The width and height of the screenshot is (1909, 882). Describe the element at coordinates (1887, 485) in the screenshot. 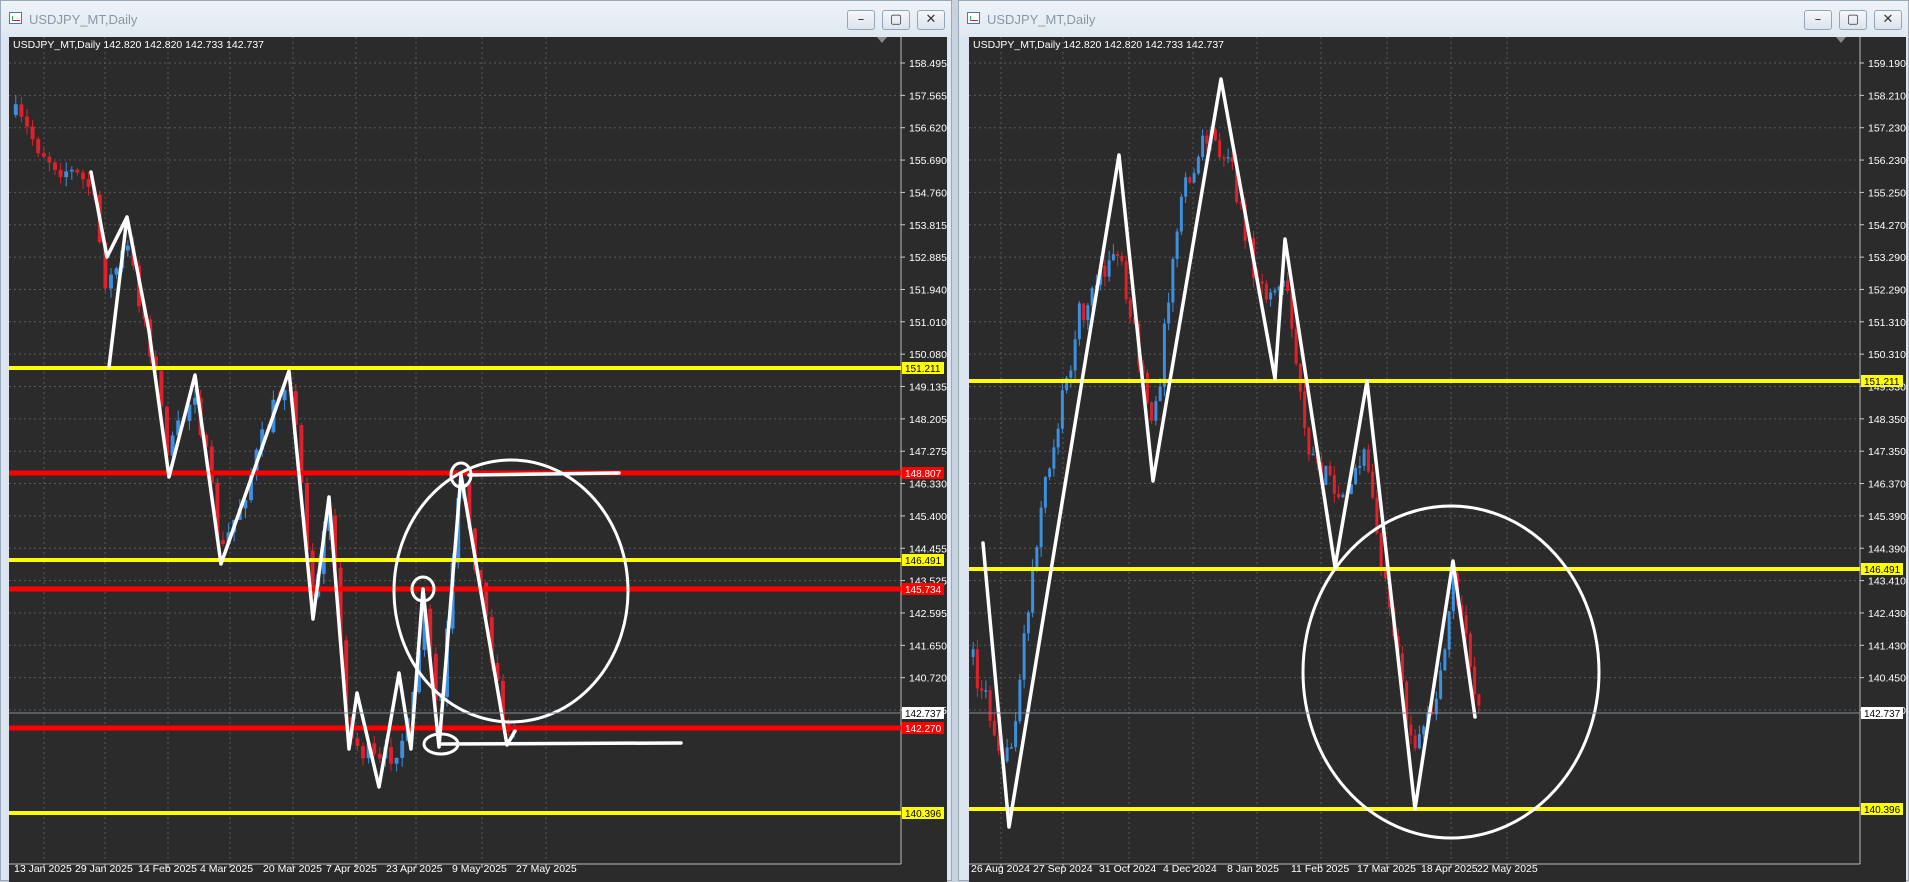

I see `price-tick-label: 146.370` at that location.